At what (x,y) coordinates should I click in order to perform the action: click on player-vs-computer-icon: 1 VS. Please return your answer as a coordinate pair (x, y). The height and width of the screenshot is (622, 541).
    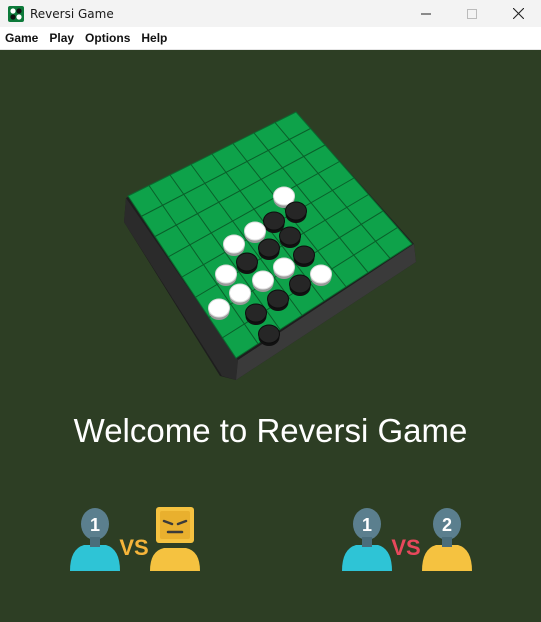
    Looking at the image, I should click on (135, 539).